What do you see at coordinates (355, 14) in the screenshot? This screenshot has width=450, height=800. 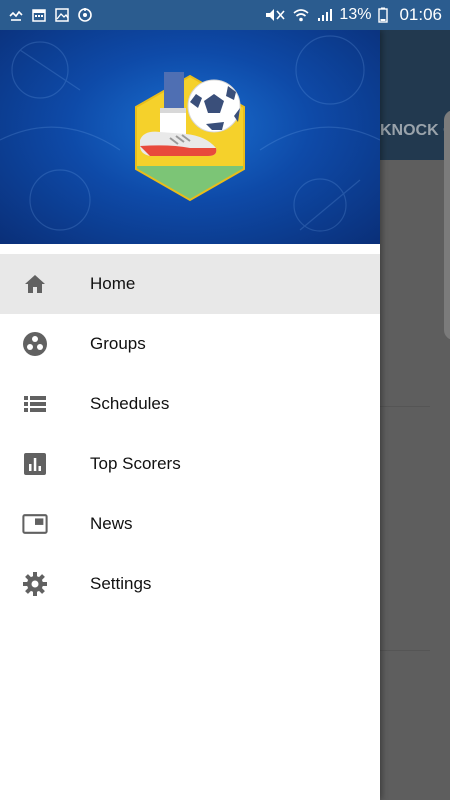 I see `battery-percent: 13%` at bounding box center [355, 14].